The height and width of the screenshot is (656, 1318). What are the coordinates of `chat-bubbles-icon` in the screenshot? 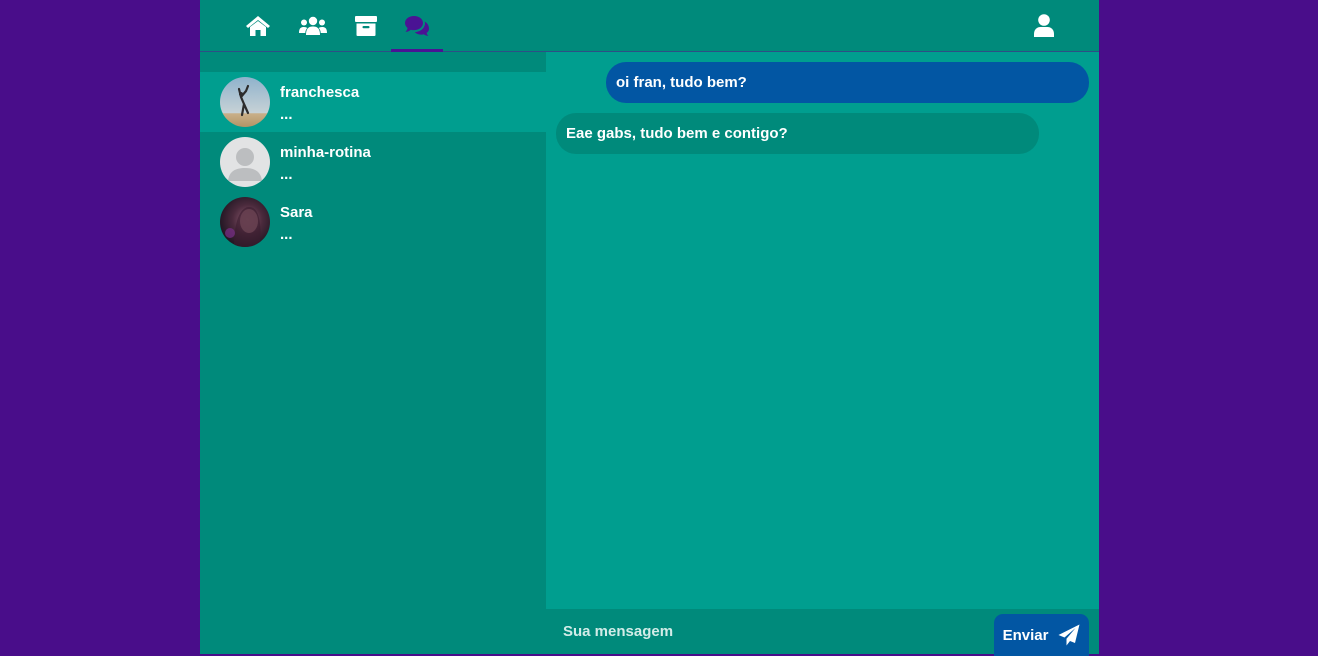 It's located at (417, 26).